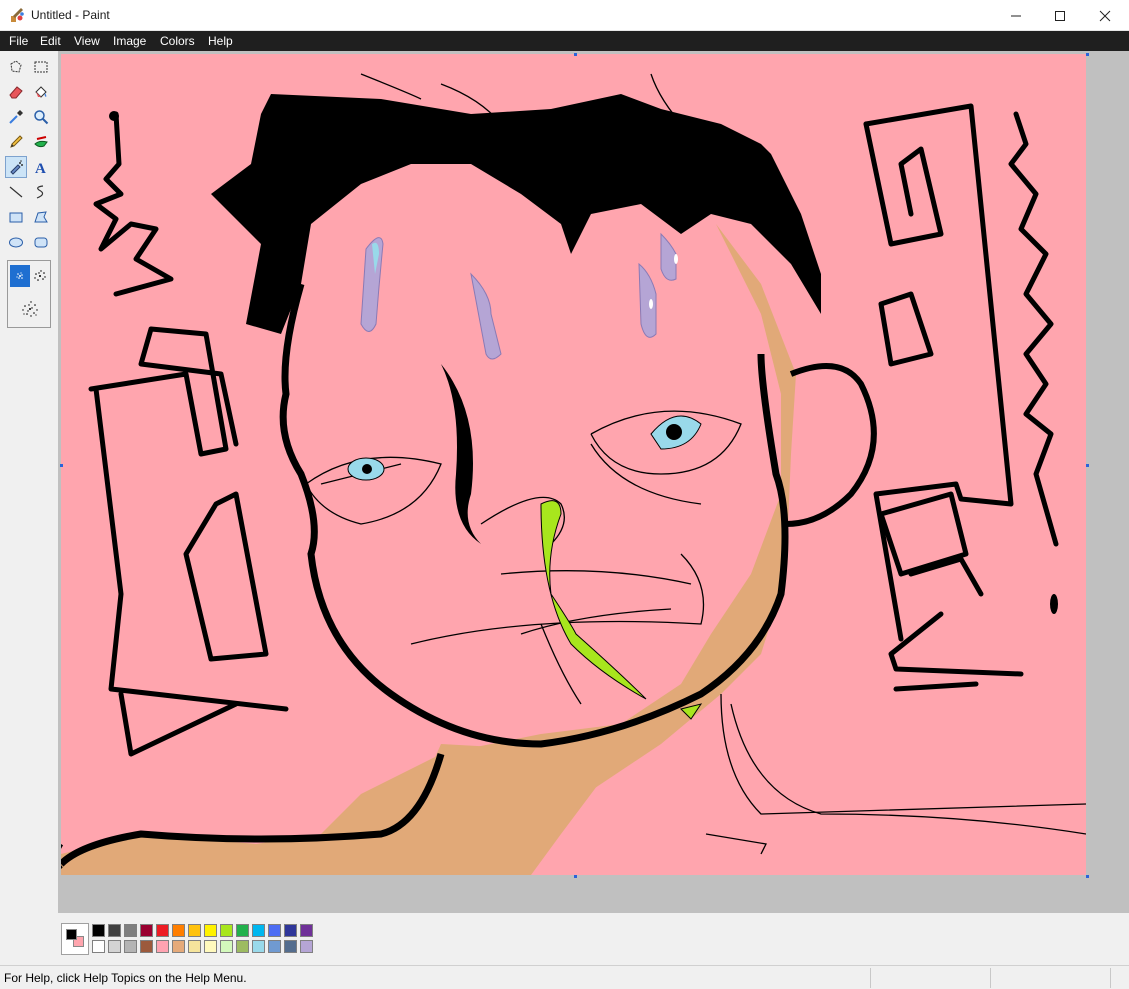  I want to click on fill-bucket-icon, so click(41, 92).